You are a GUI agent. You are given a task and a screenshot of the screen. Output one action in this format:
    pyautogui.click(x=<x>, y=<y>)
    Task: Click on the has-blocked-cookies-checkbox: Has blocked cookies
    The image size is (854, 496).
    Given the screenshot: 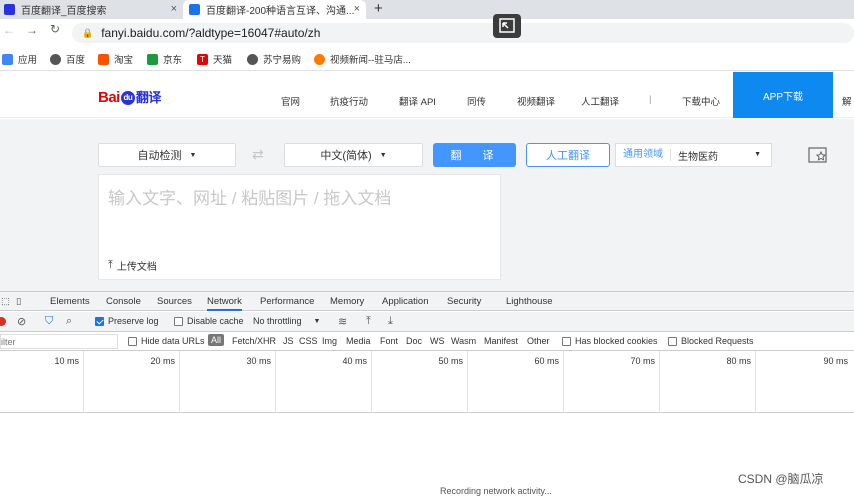 What is the action you would take?
    pyautogui.click(x=610, y=341)
    